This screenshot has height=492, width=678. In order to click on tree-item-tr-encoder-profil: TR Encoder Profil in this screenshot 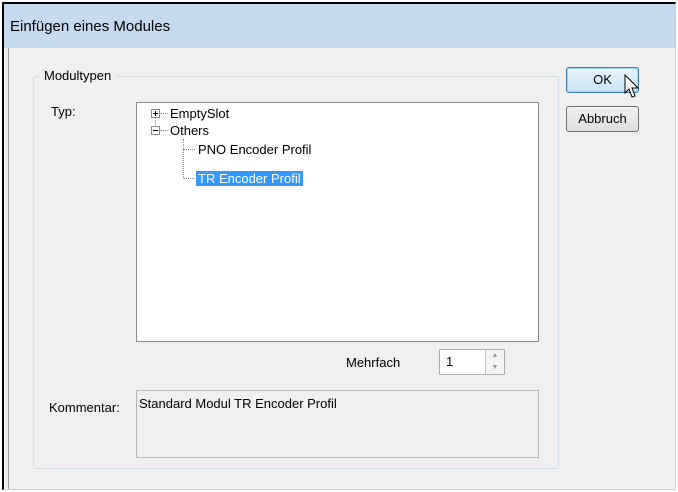, I will do `click(249, 178)`.